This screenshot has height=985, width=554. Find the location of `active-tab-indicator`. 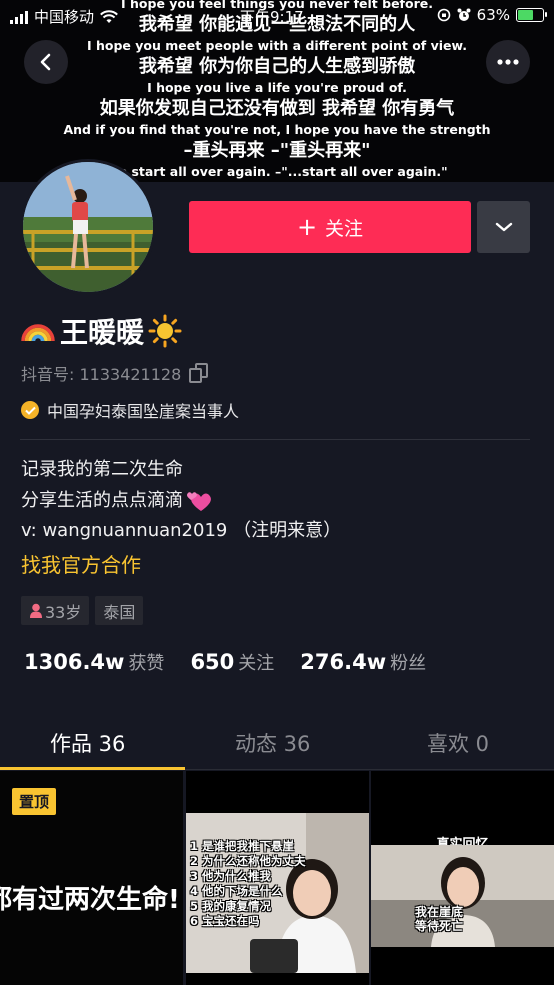

active-tab-indicator is located at coordinates (92, 768).